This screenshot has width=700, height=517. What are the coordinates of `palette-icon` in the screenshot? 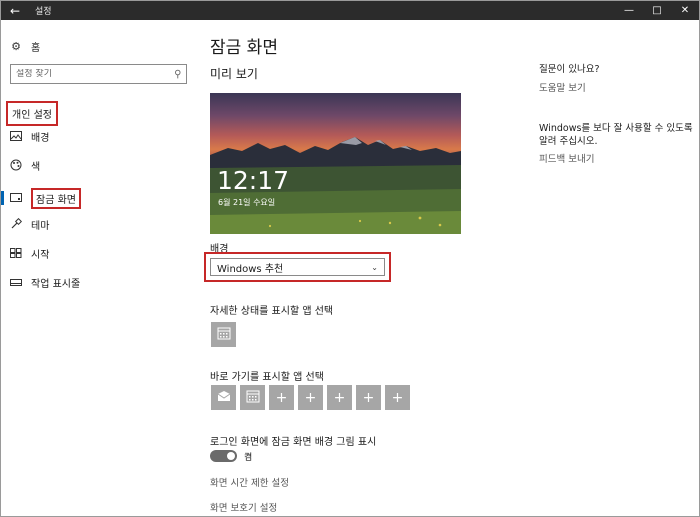 It's located at (16, 165).